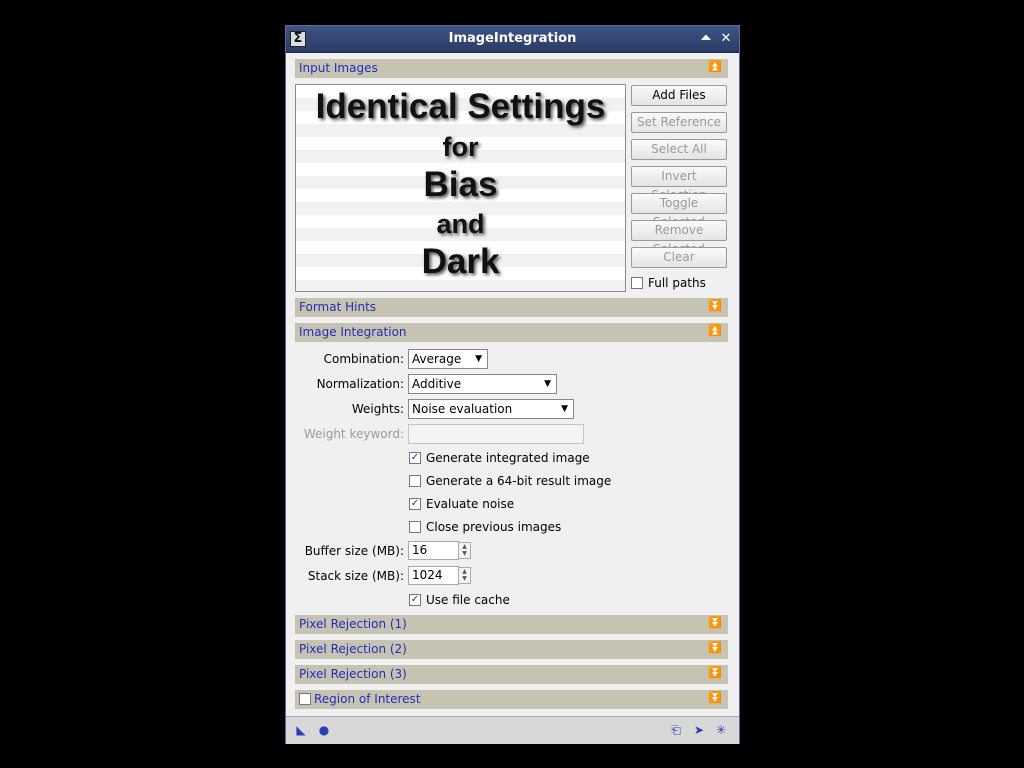 Image resolution: width=1024 pixels, height=768 pixels. I want to click on generate-integrated-checkbox: ✓, so click(415, 458).